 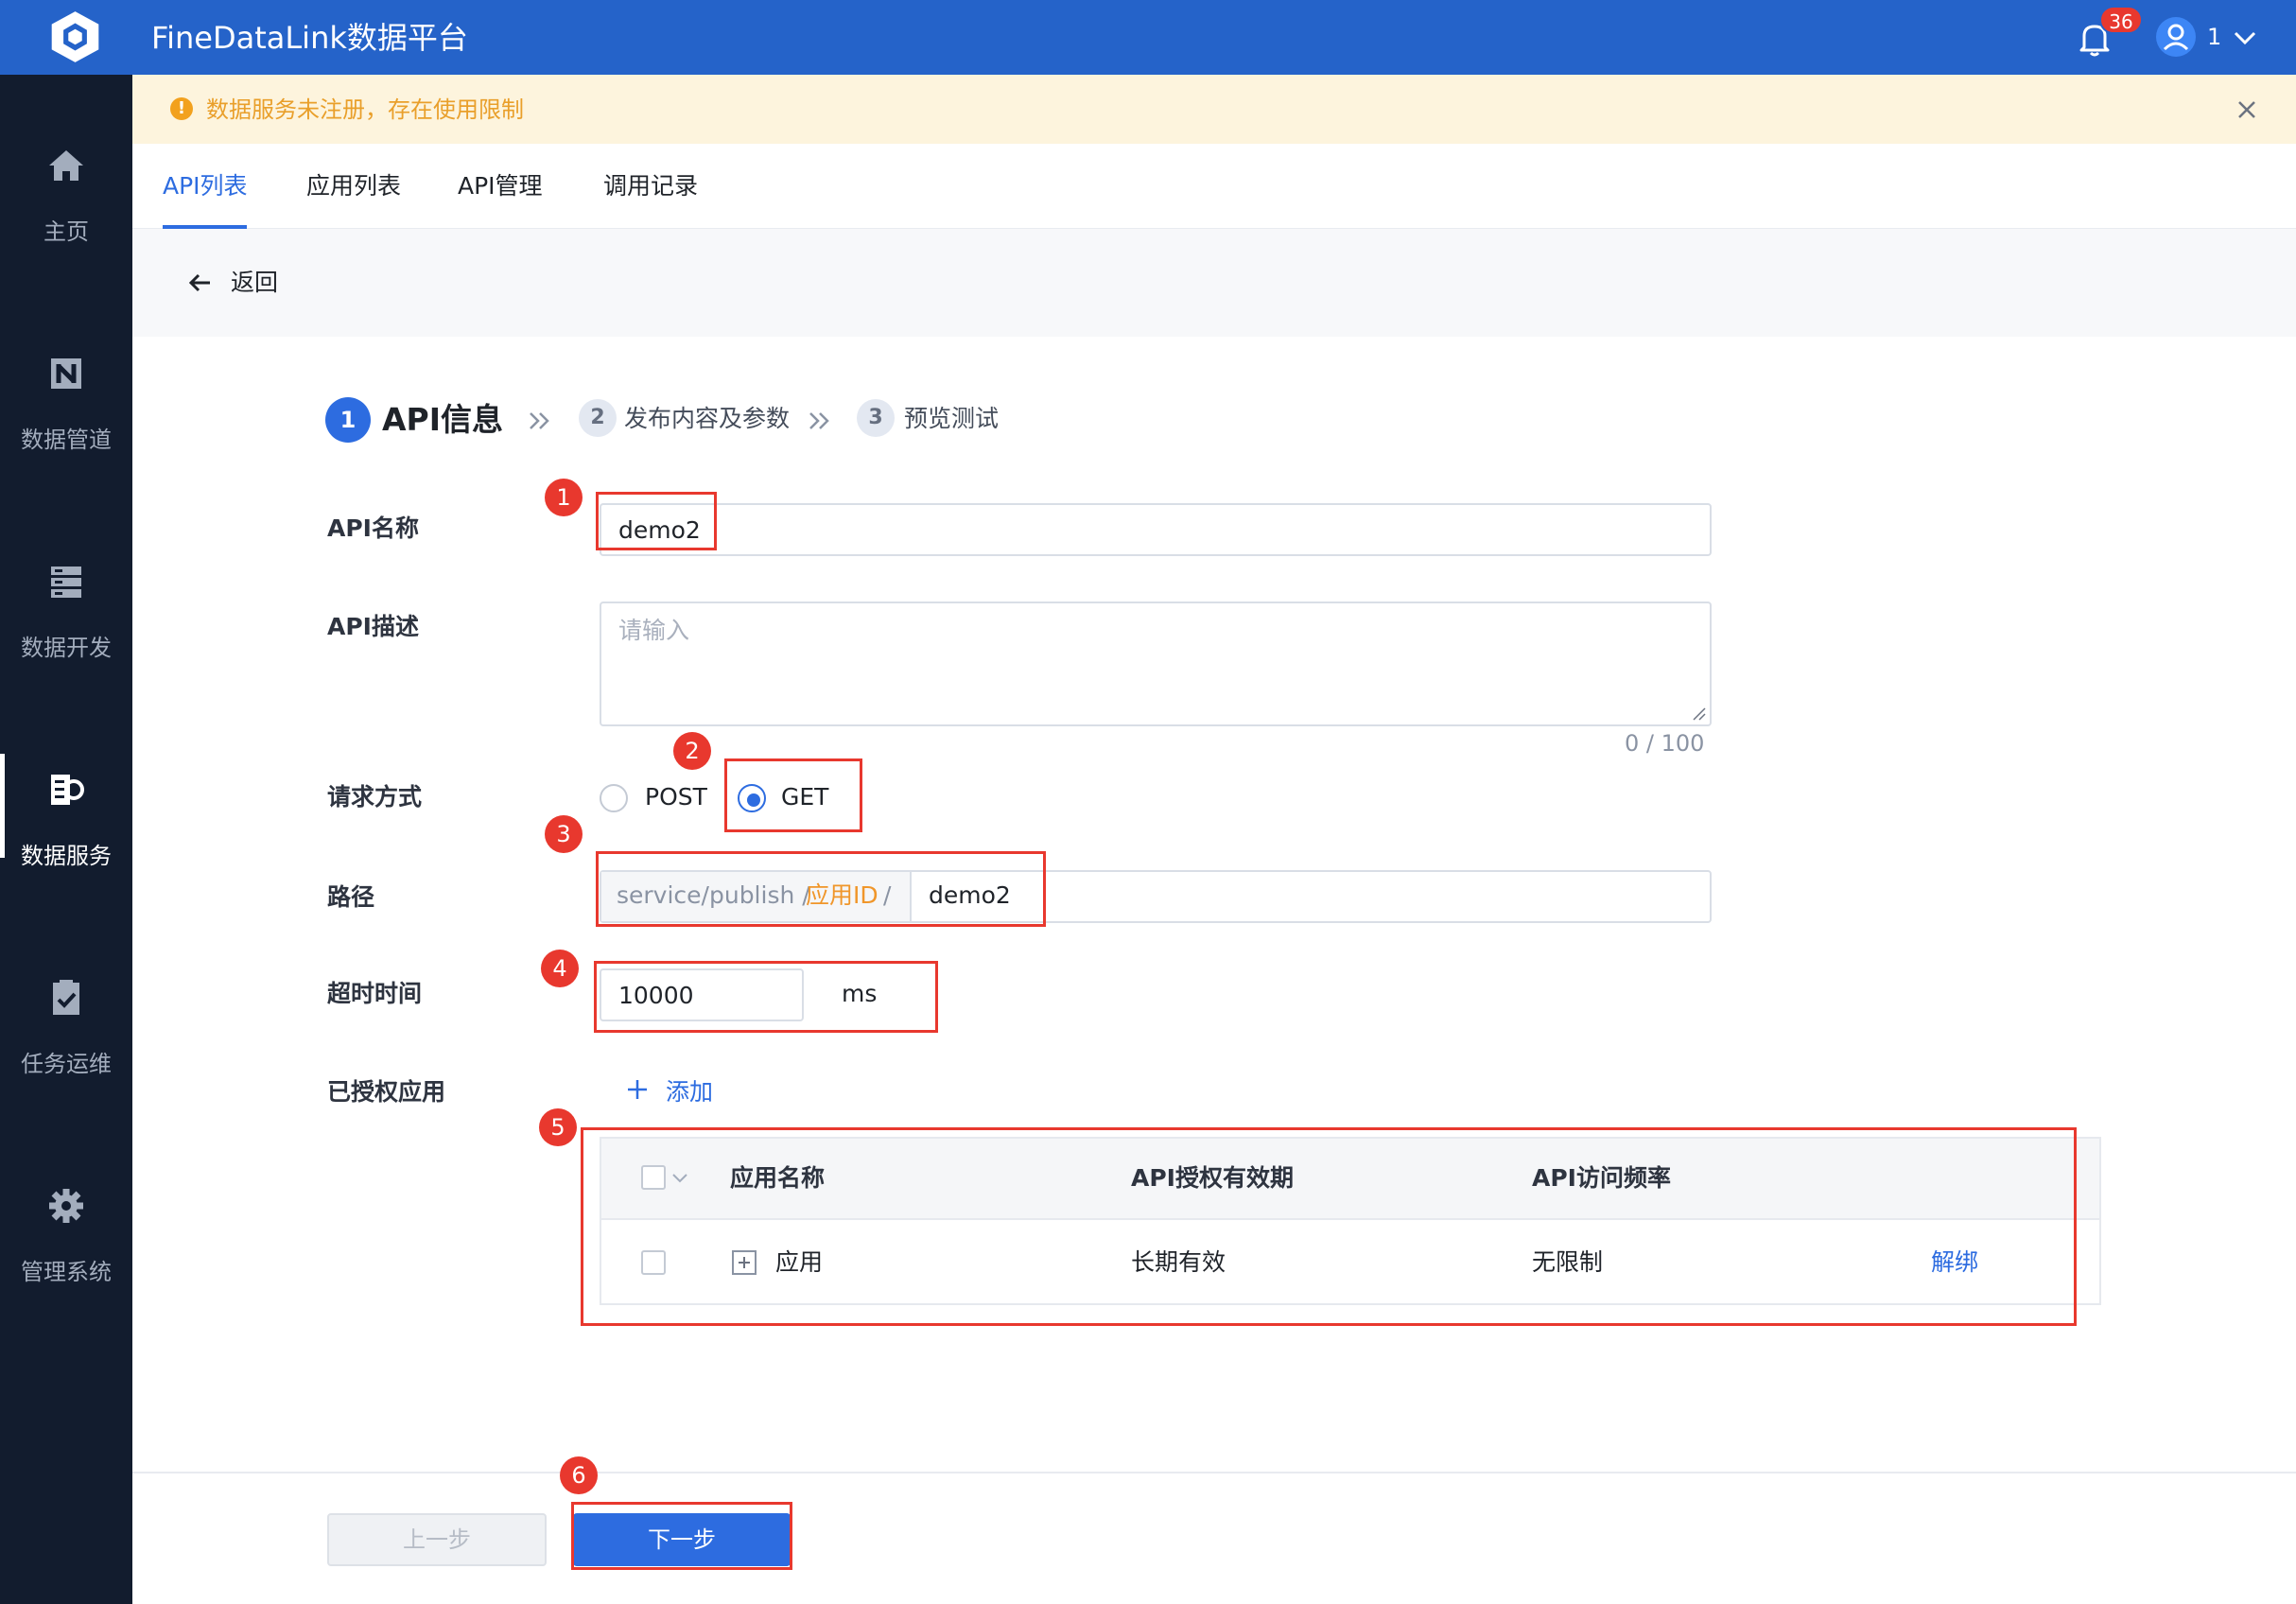 I want to click on data-dev-icon, so click(x=66, y=583).